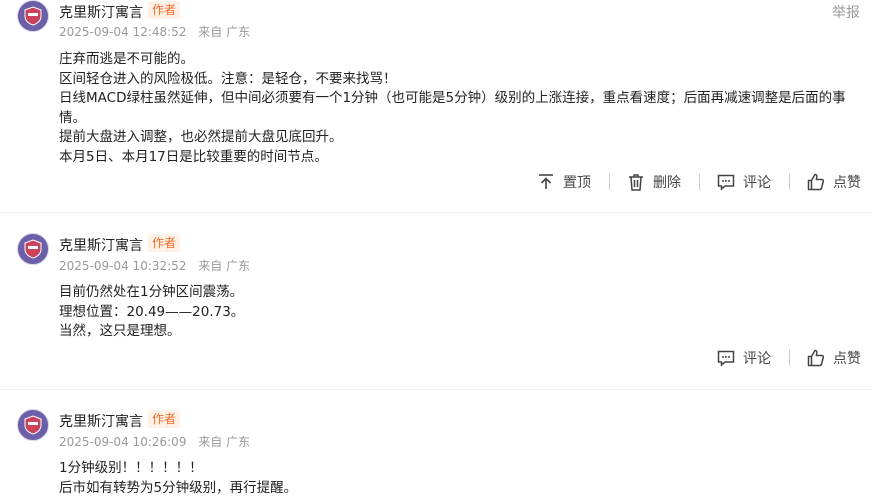 This screenshot has height=500, width=872. Describe the element at coordinates (131, 468) in the screenshot. I see `content-line: 1分钟级别！！！！！！` at that location.